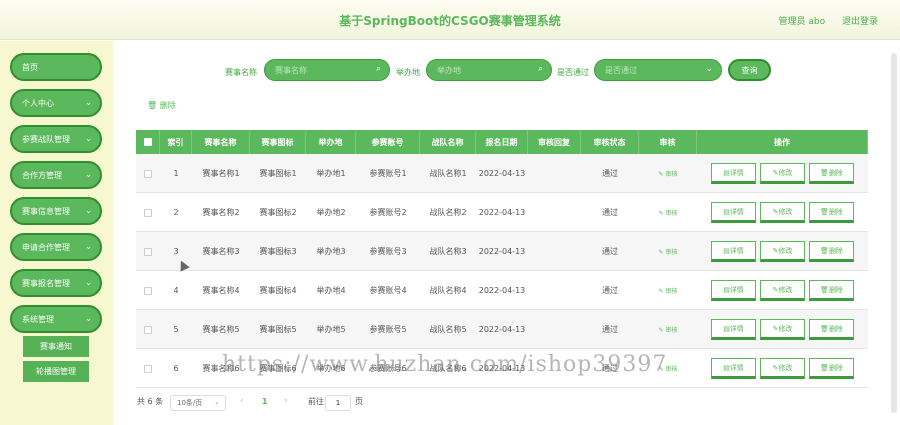 This screenshot has width=900, height=425. I want to click on sidebar-subitem: 轮播图管理, so click(56, 371).